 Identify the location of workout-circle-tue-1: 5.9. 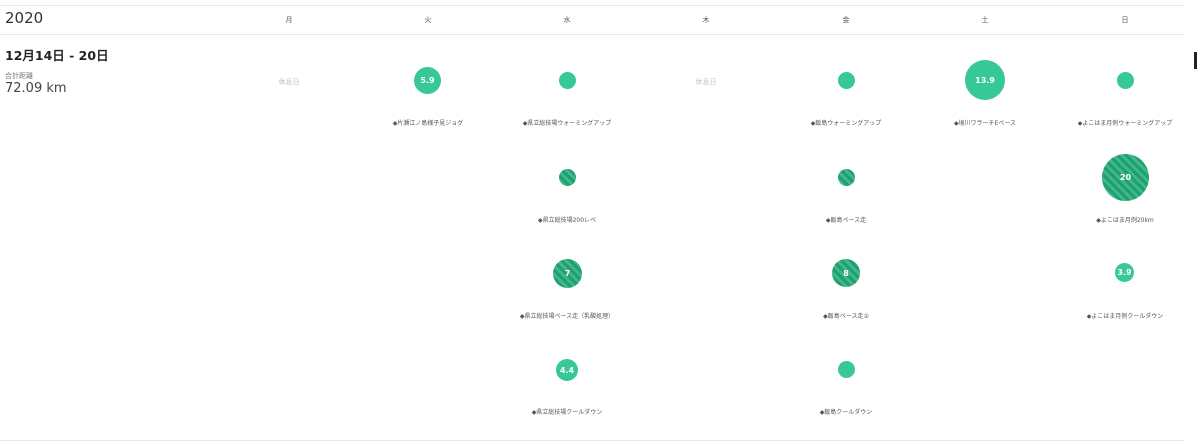
(427, 80).